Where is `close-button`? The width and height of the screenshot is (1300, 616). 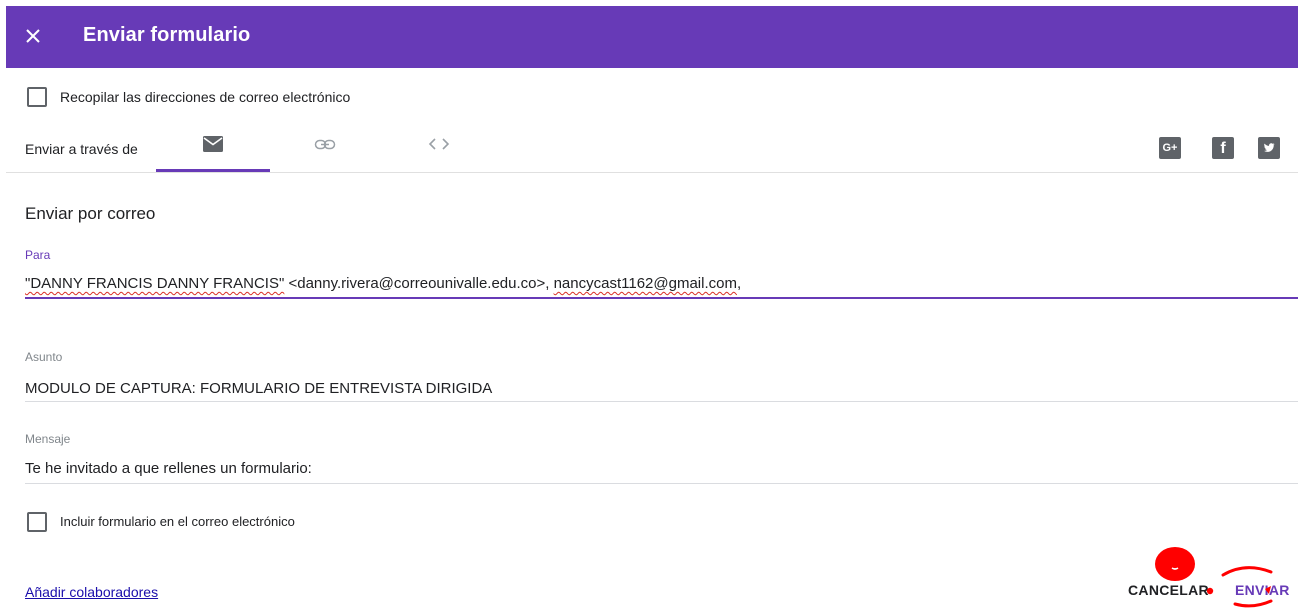 close-button is located at coordinates (33, 36).